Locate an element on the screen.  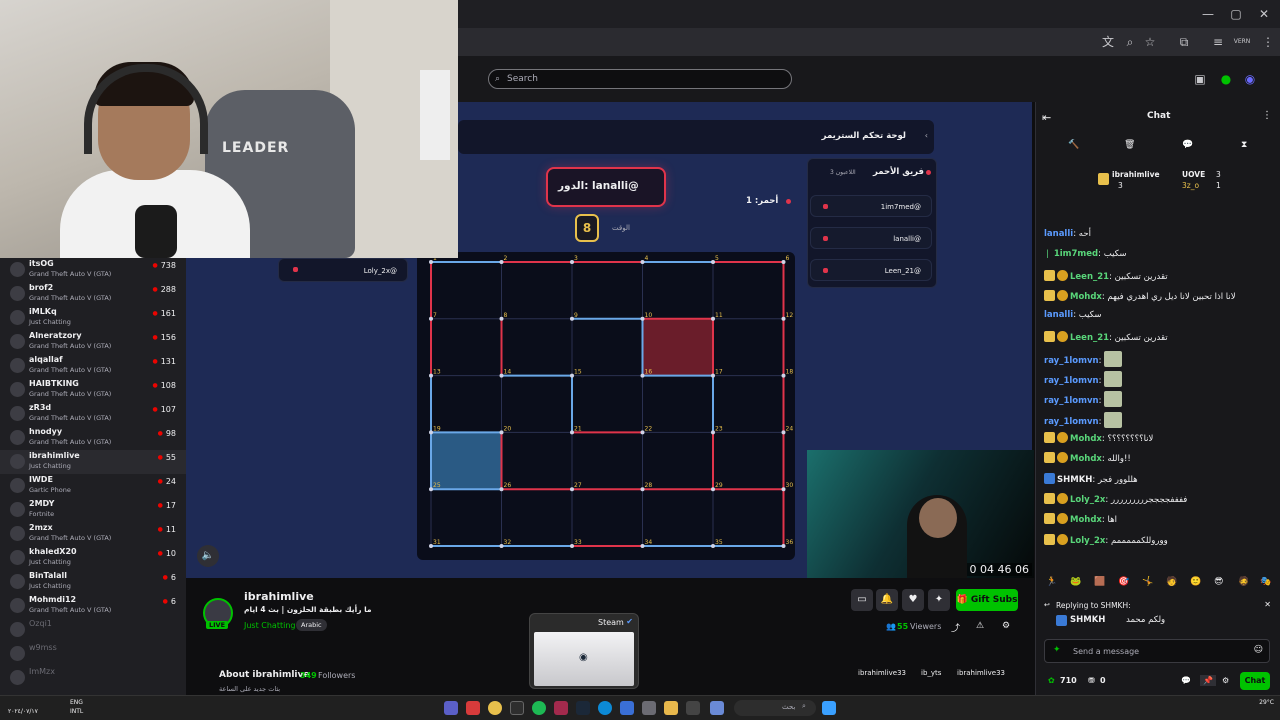
chat-message: lanalli: سكيب is located at coordinates (1073, 315).